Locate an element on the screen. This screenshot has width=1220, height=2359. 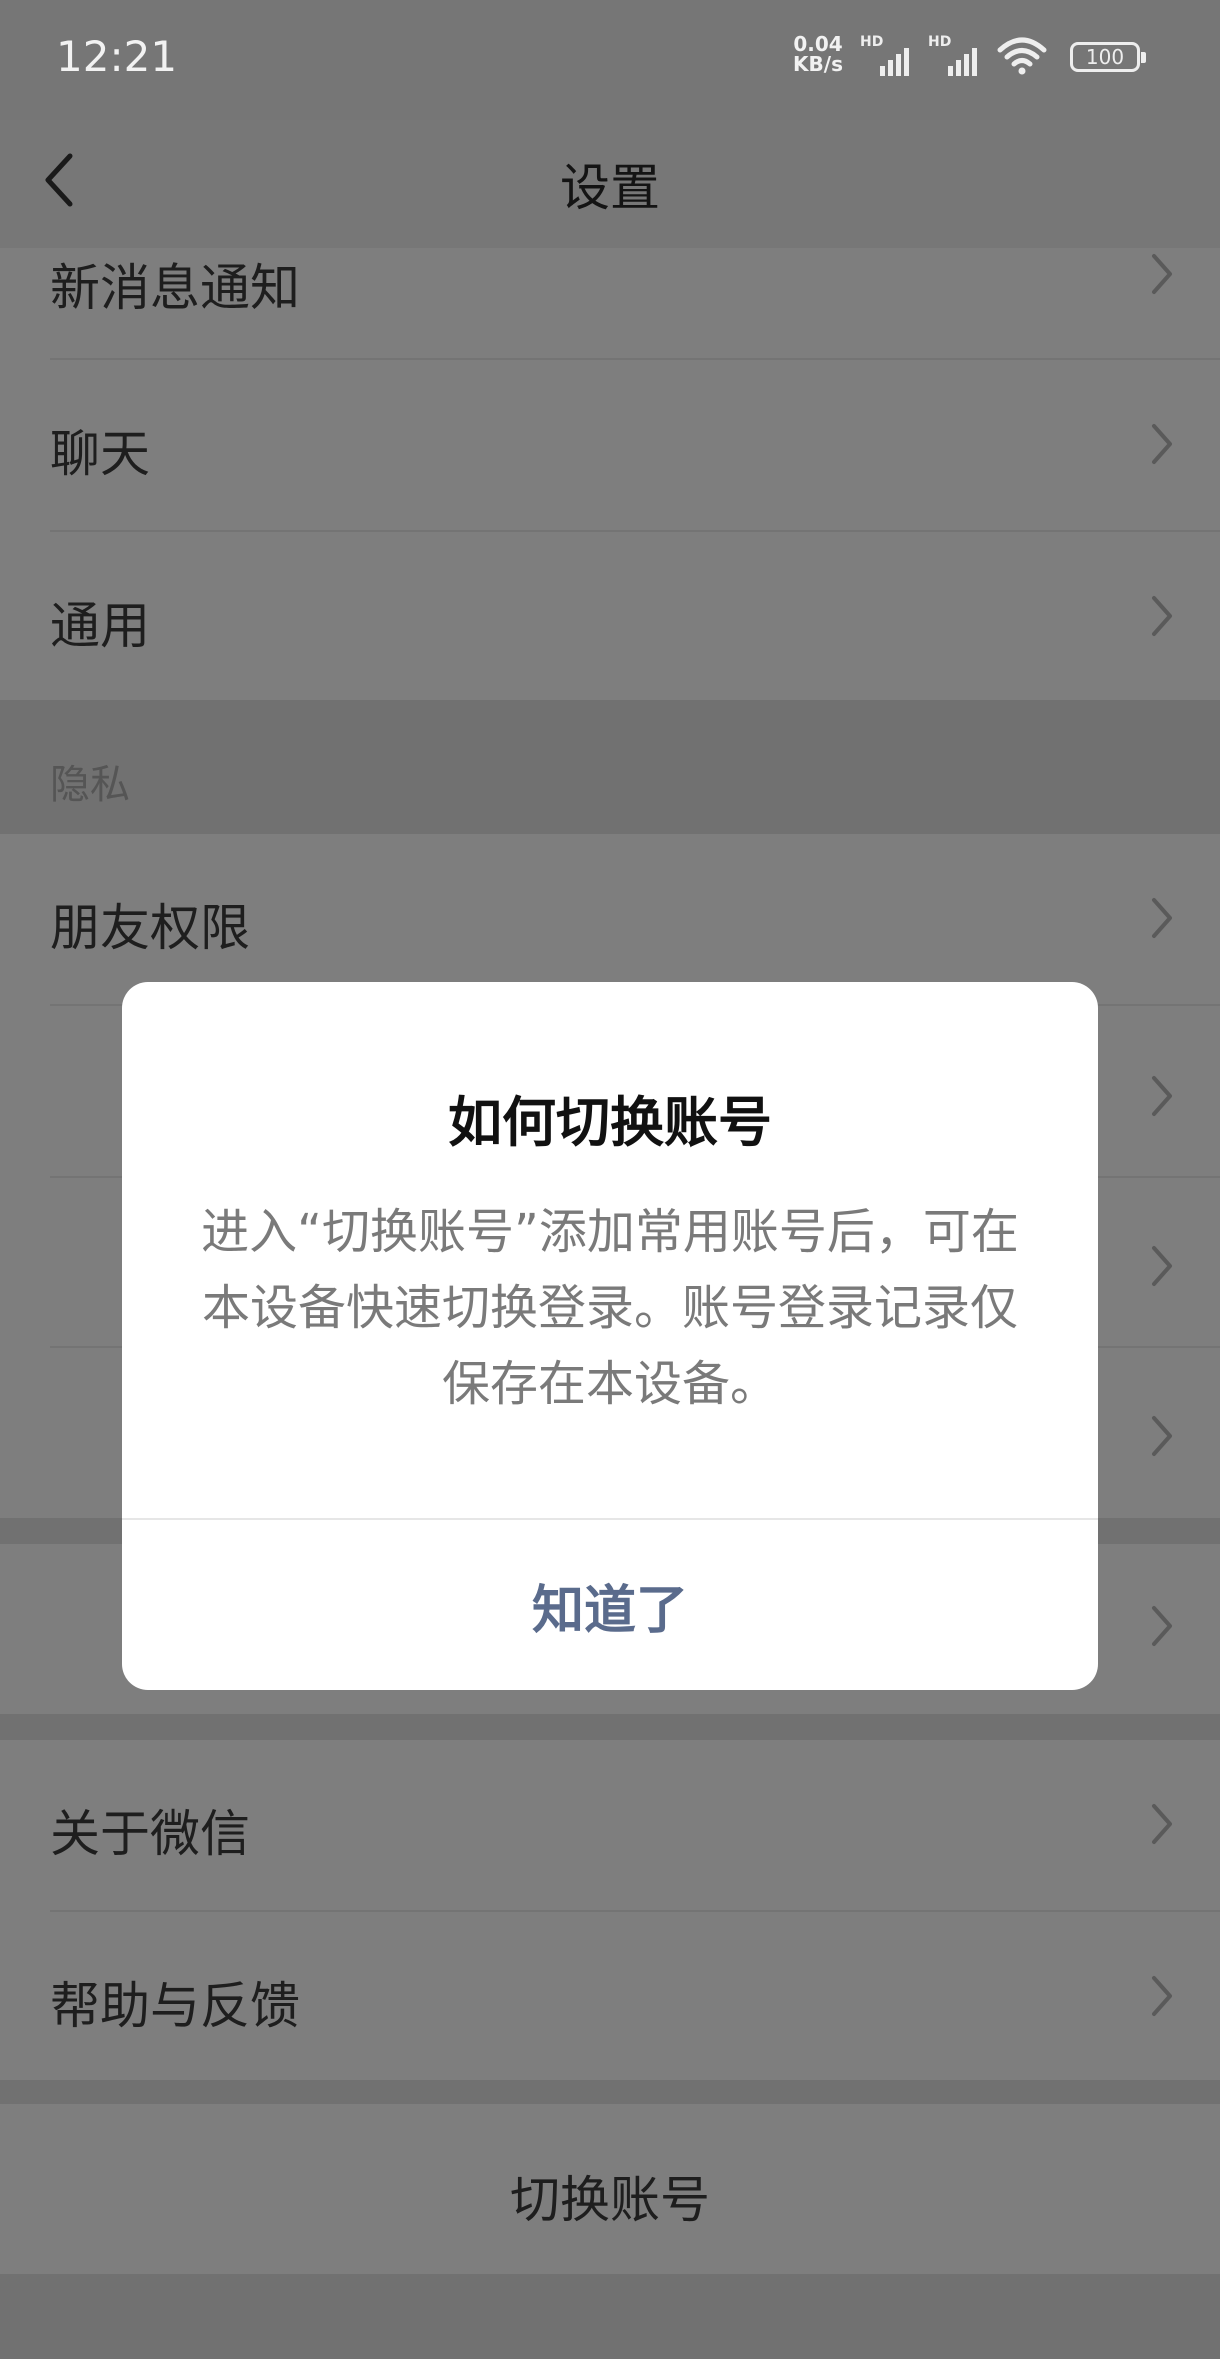
row-label: 关于微信 is located at coordinates (150, 1834).